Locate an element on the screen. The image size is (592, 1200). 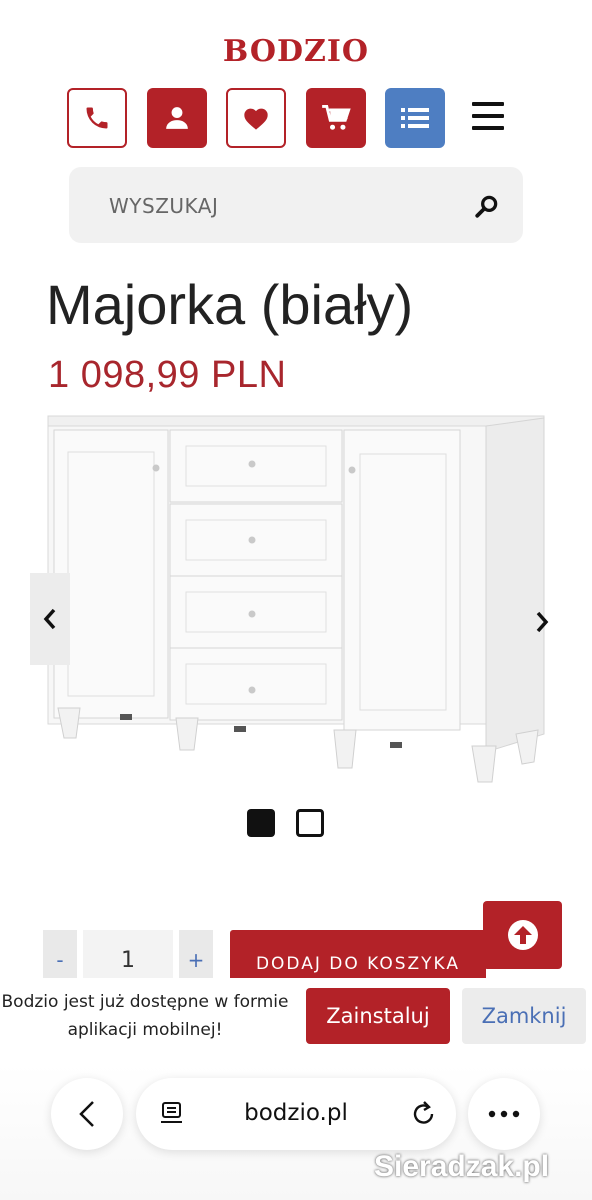
more-icon is located at coordinates (504, 1114).